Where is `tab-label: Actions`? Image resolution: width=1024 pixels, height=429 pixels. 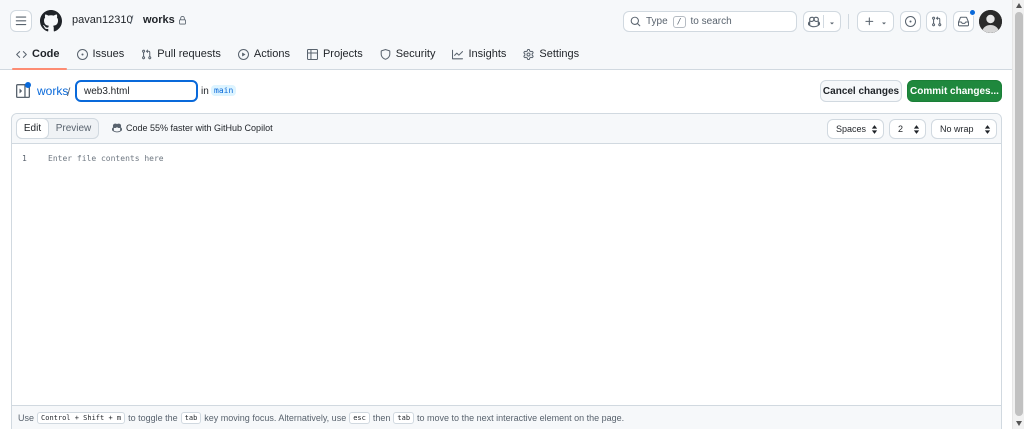
tab-label: Actions is located at coordinates (271, 54).